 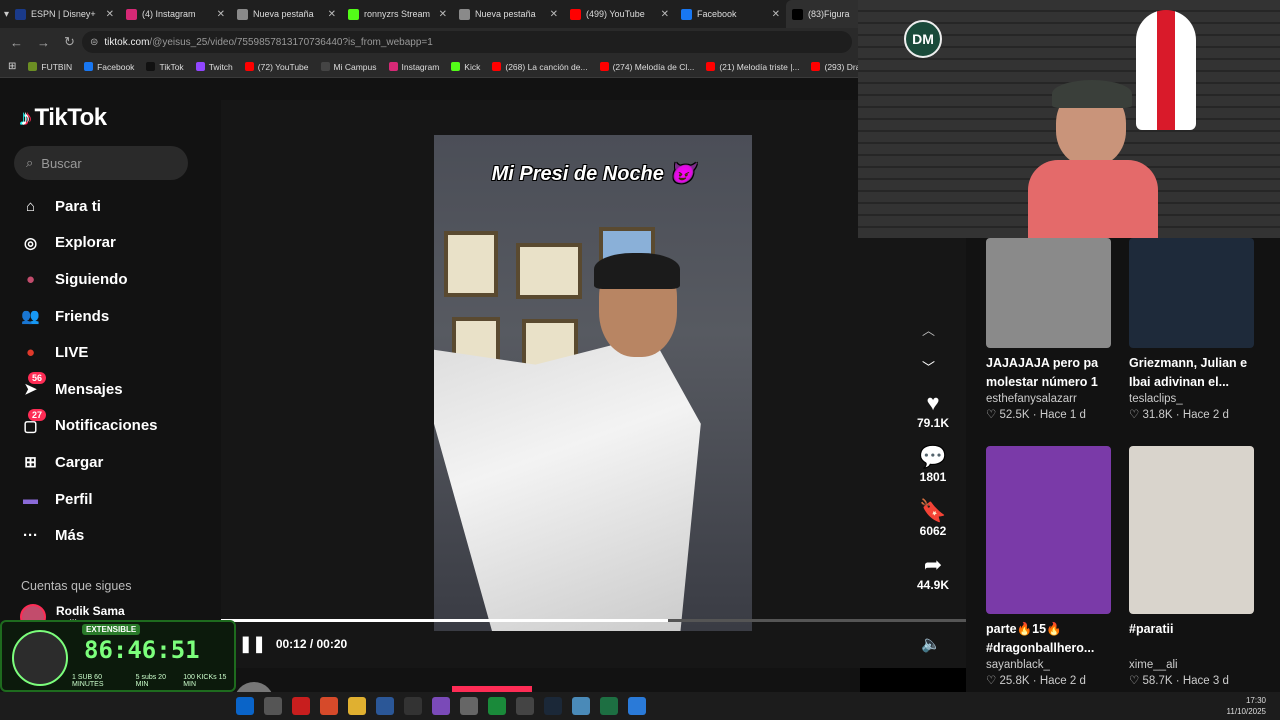 I want to click on outlook-icon, so click(x=245, y=706).